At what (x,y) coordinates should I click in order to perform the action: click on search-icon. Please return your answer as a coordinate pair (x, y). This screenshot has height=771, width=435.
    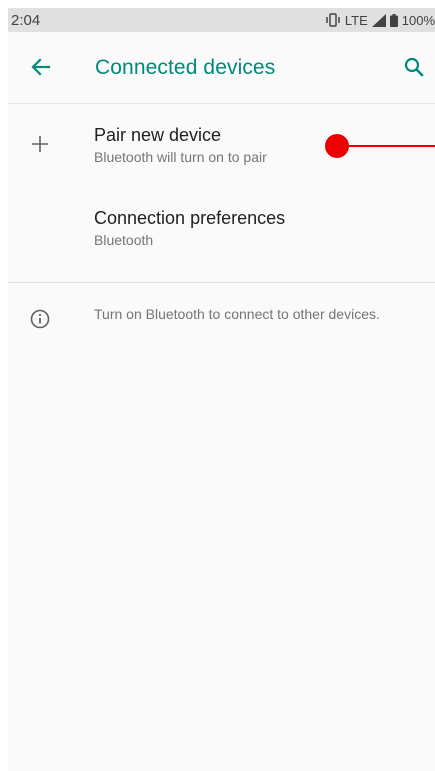
    Looking at the image, I should click on (414, 69).